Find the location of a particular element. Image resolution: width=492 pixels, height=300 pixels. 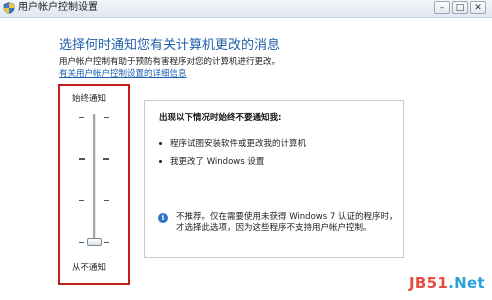

uac-details-link: 有关用户帐户控制设置的详细信息 is located at coordinates (123, 73).